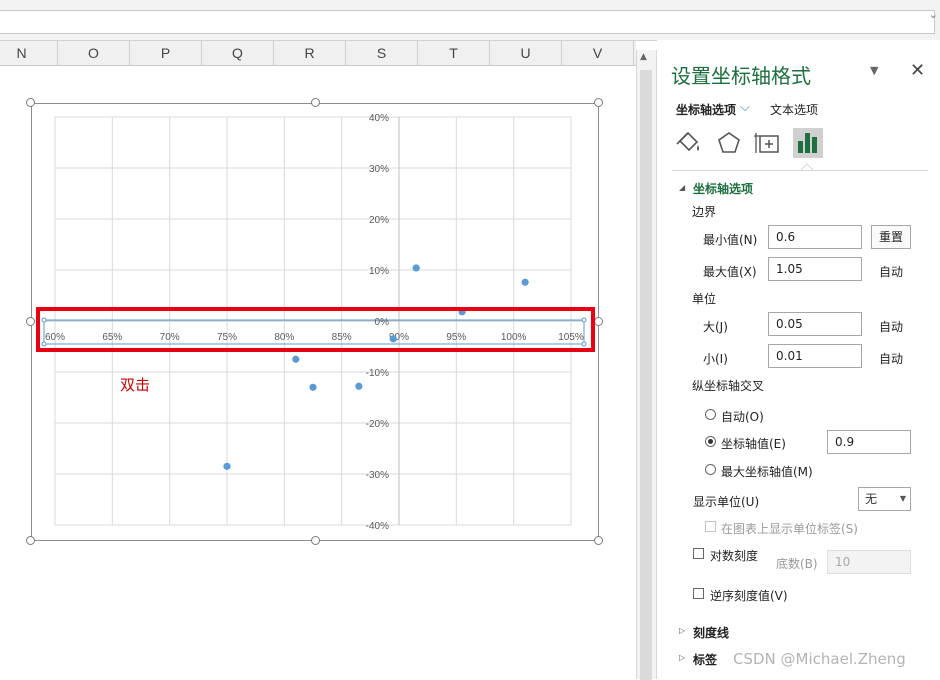  I want to click on y-tick-label: -30%, so click(377, 475).